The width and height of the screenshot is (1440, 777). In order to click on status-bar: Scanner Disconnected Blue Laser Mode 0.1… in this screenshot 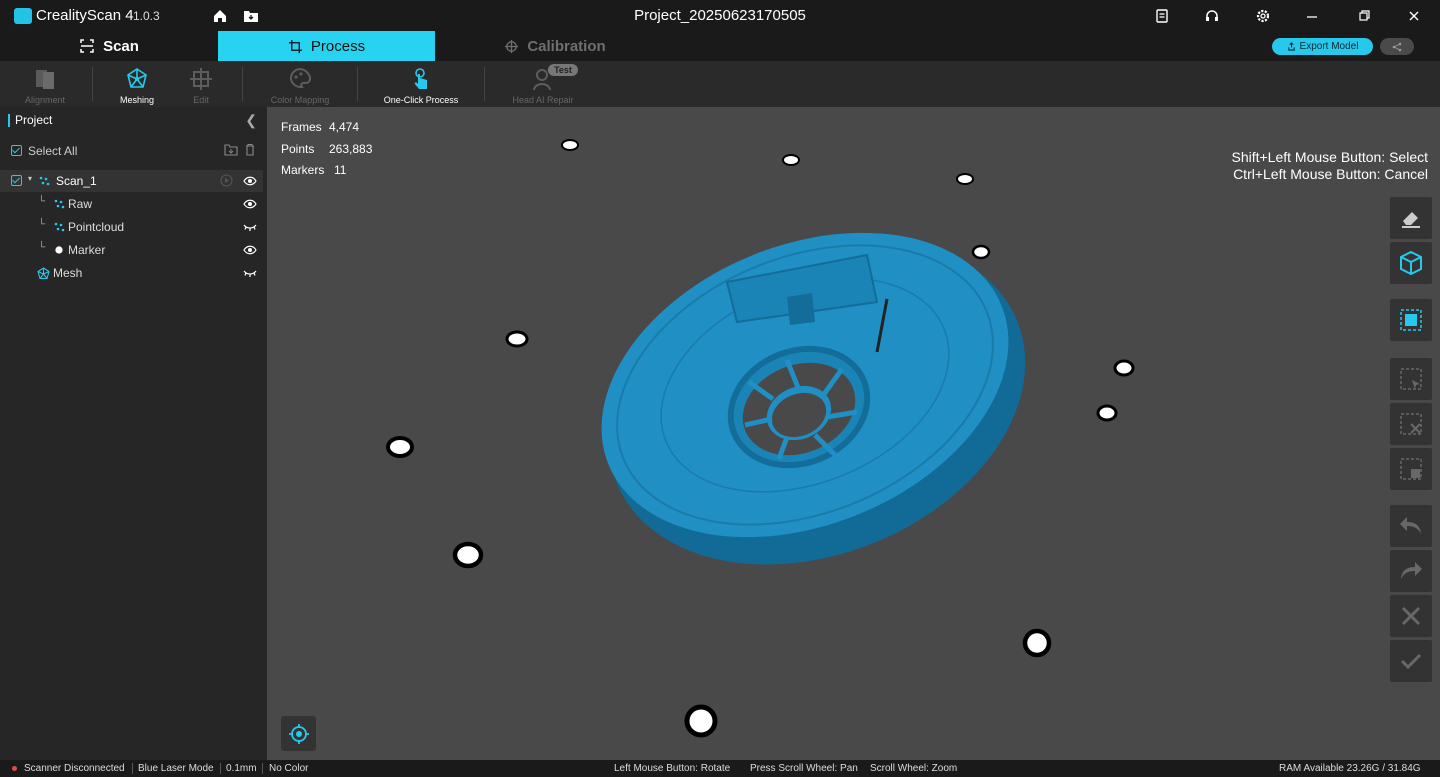, I will do `click(720, 768)`.